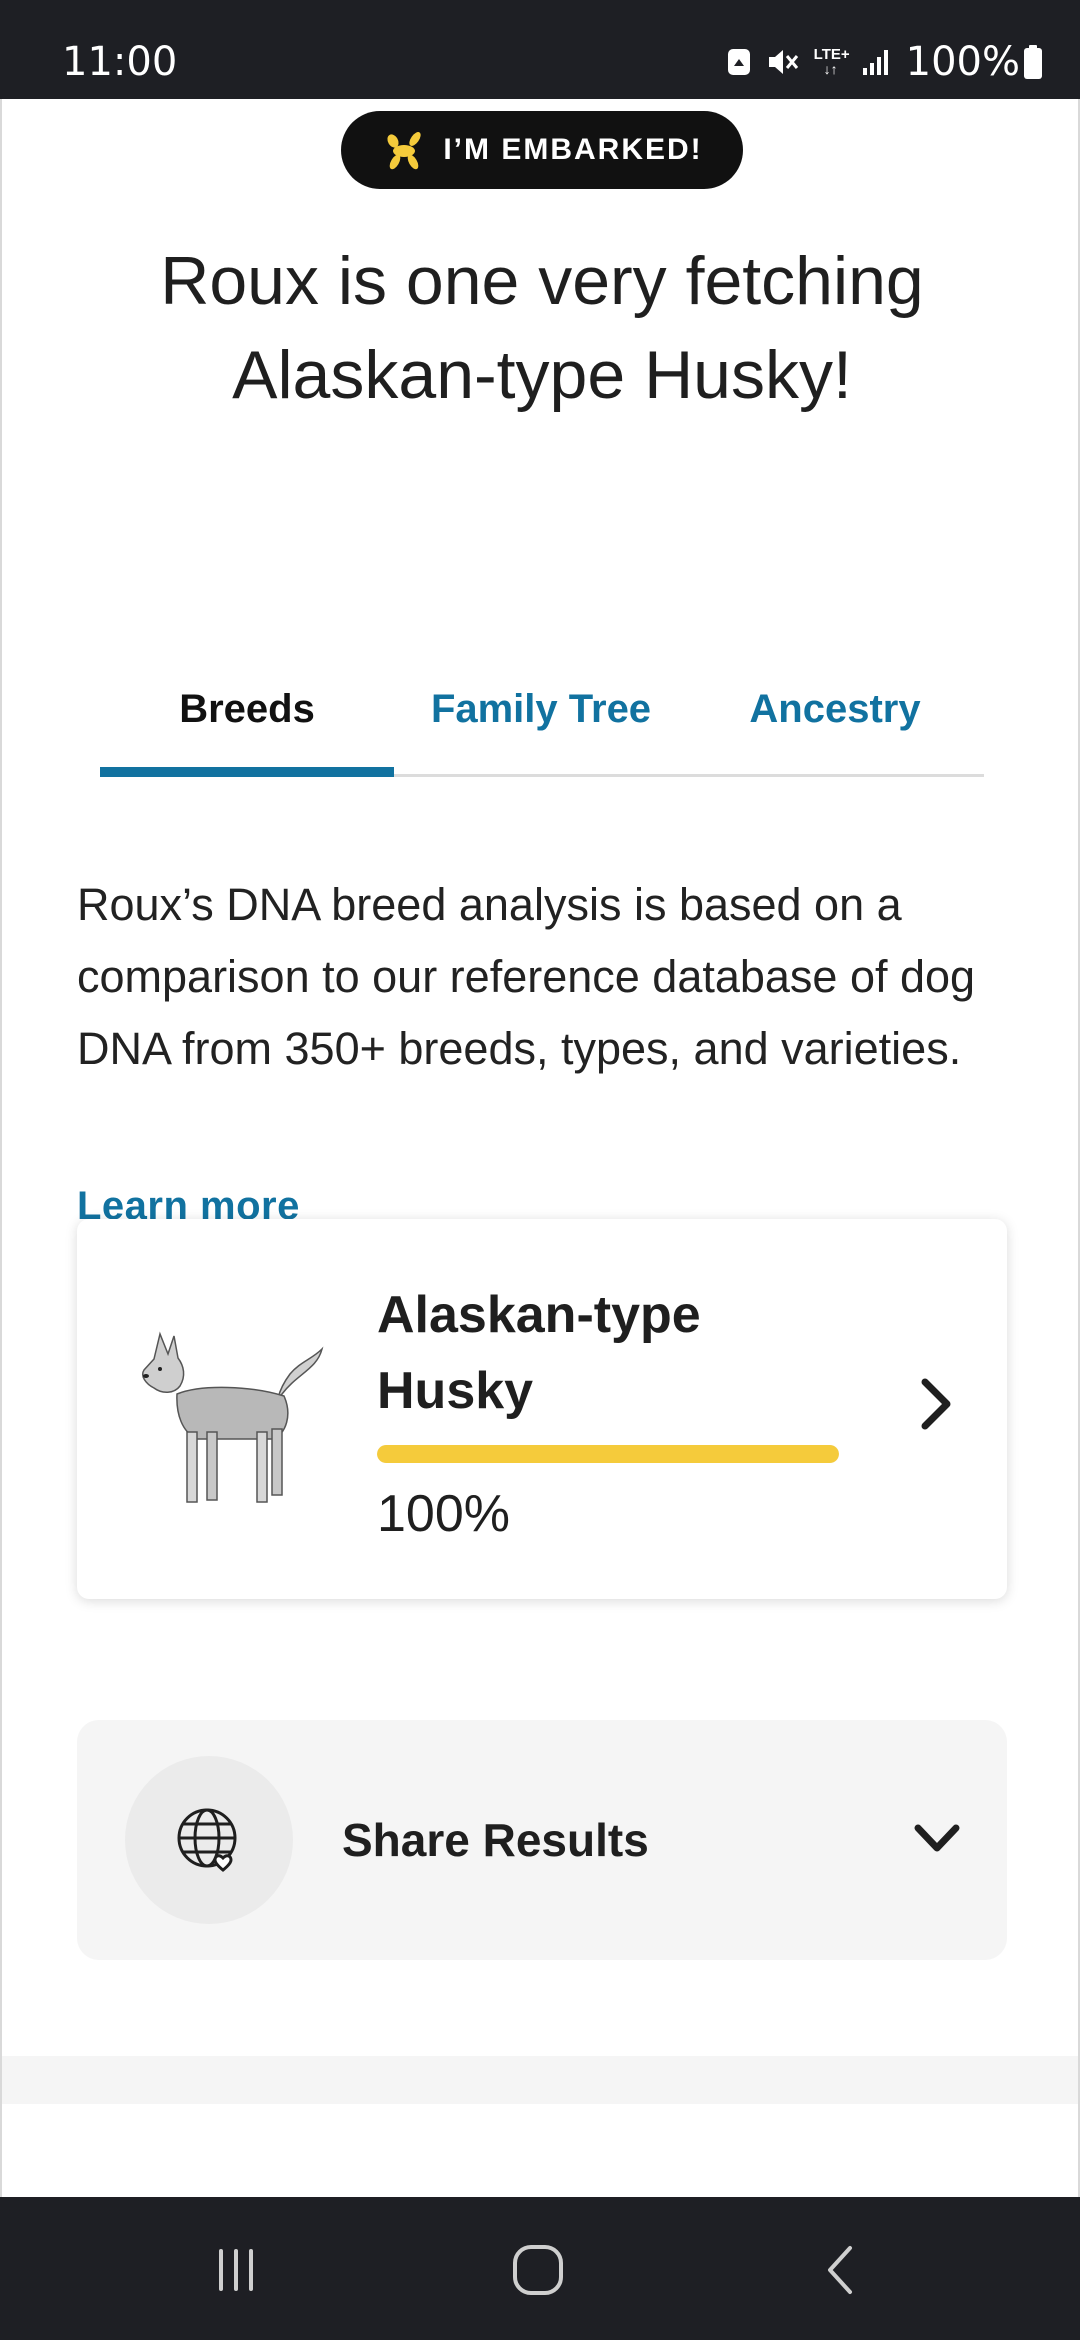  I want to click on status-icons: LTE+ ↓↑ 100%, so click(877, 62).